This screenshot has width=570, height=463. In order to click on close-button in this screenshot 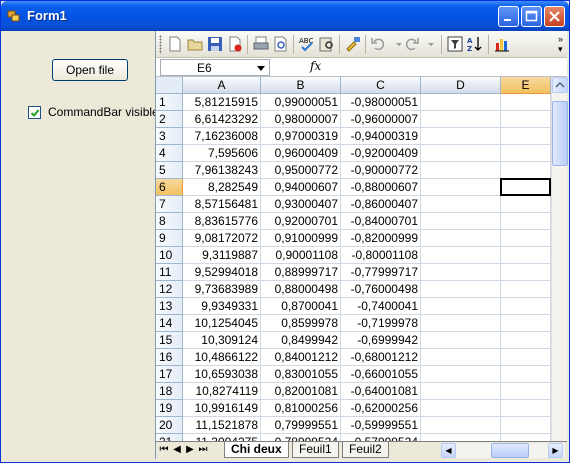, I will do `click(554, 16)`.